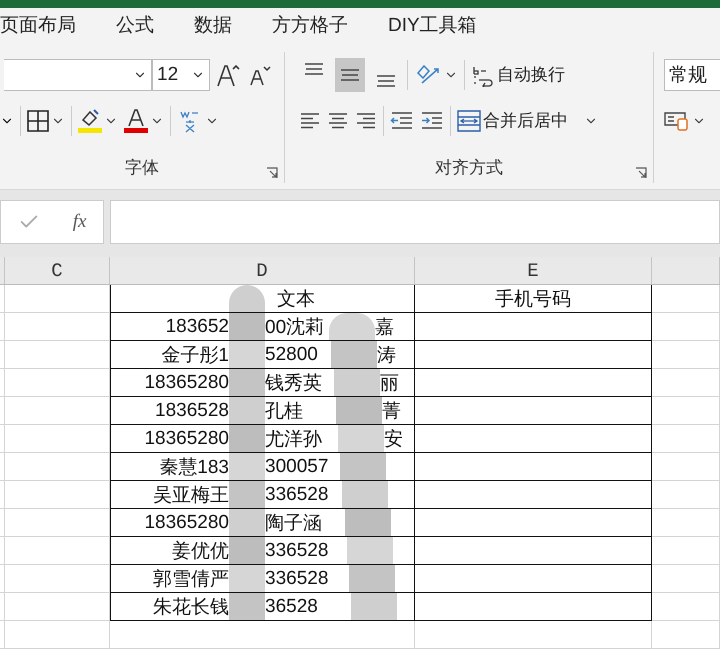  What do you see at coordinates (181, 74) in the screenshot?
I see `font-size-dropdown: 12` at bounding box center [181, 74].